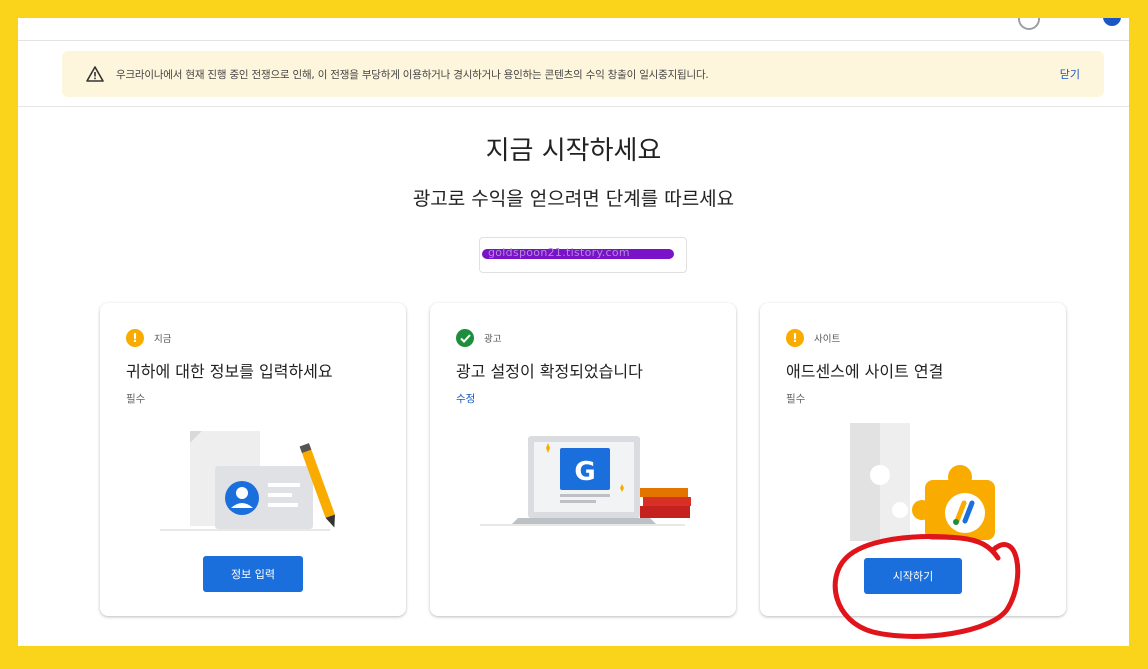  What do you see at coordinates (922, 482) in the screenshot?
I see `puzzle-illustration` at bounding box center [922, 482].